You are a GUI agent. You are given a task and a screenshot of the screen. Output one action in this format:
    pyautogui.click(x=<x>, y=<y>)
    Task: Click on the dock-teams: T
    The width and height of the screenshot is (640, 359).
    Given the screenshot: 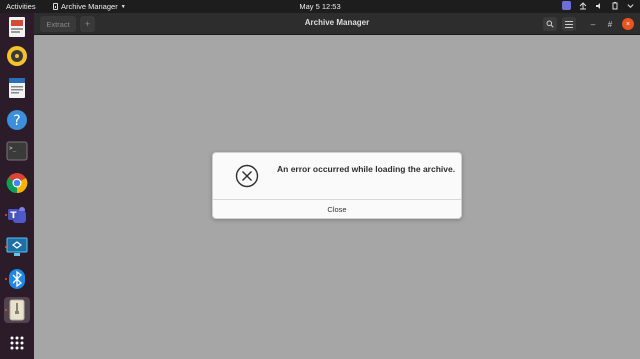 What is the action you would take?
    pyautogui.click(x=17, y=215)
    